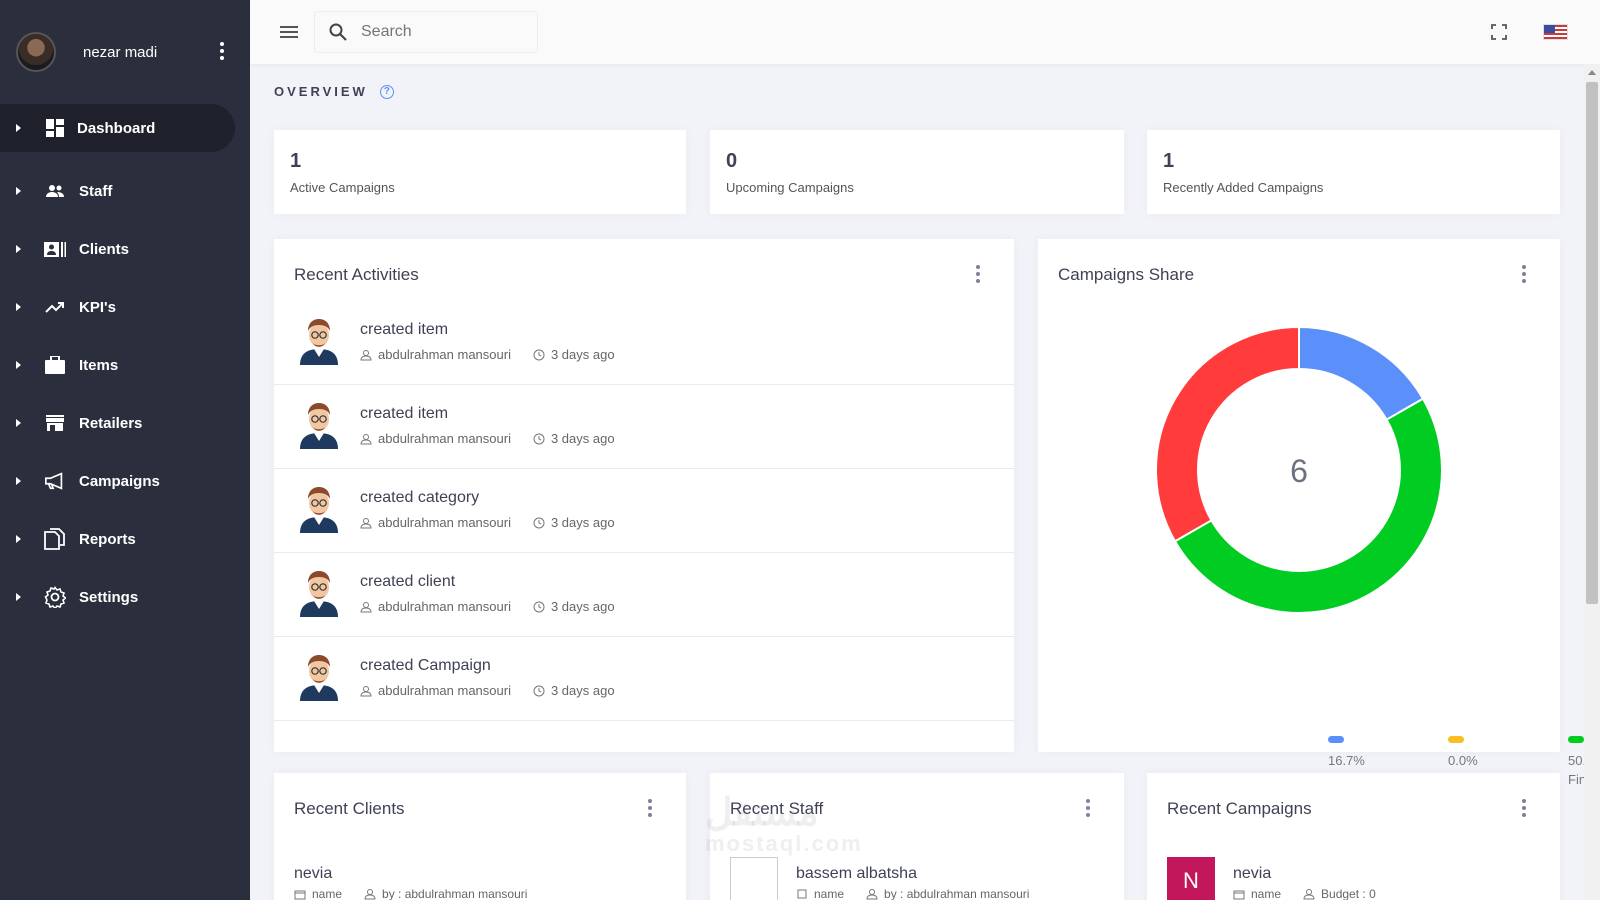 The width and height of the screenshot is (1600, 900). Describe the element at coordinates (410, 893) in the screenshot. I see `client-meta: name by : abdulrahman mansouri` at that location.